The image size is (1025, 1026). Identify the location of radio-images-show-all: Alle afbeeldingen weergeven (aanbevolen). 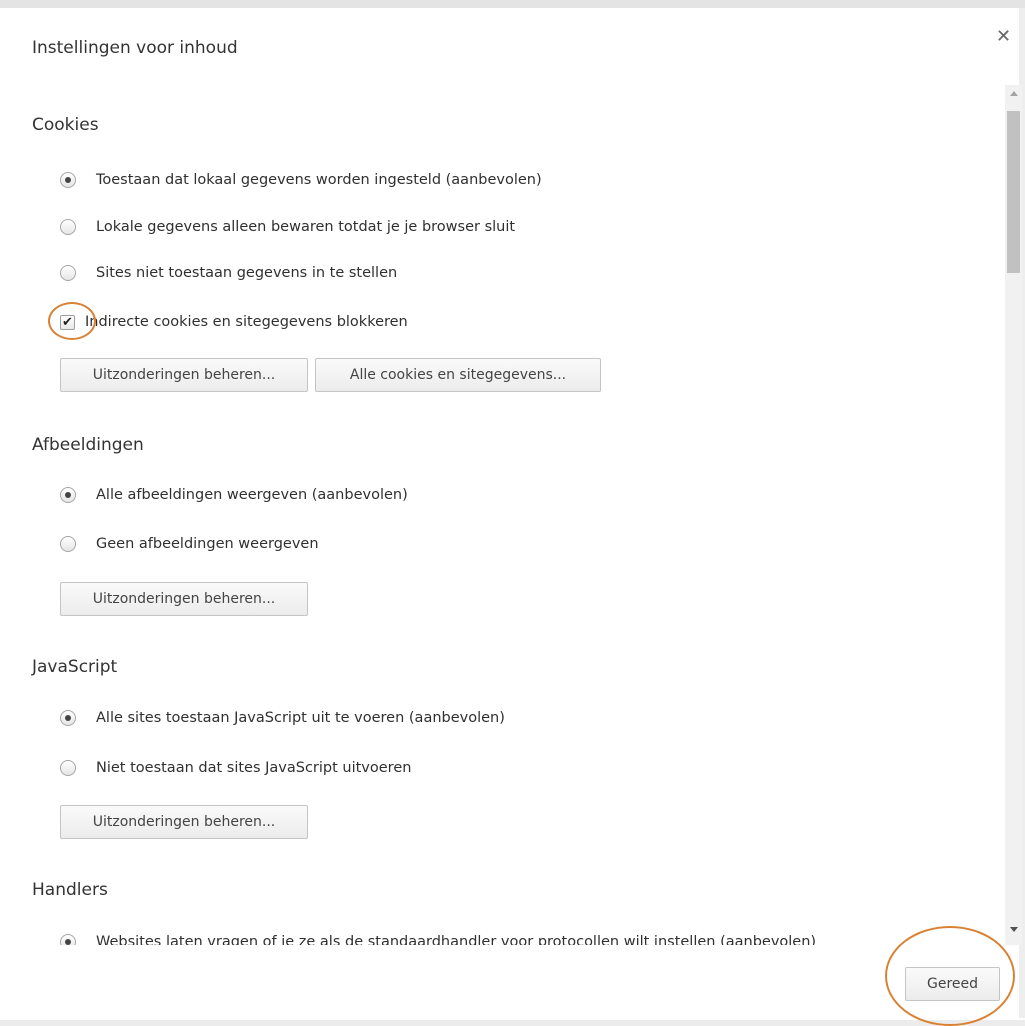
(234, 495).